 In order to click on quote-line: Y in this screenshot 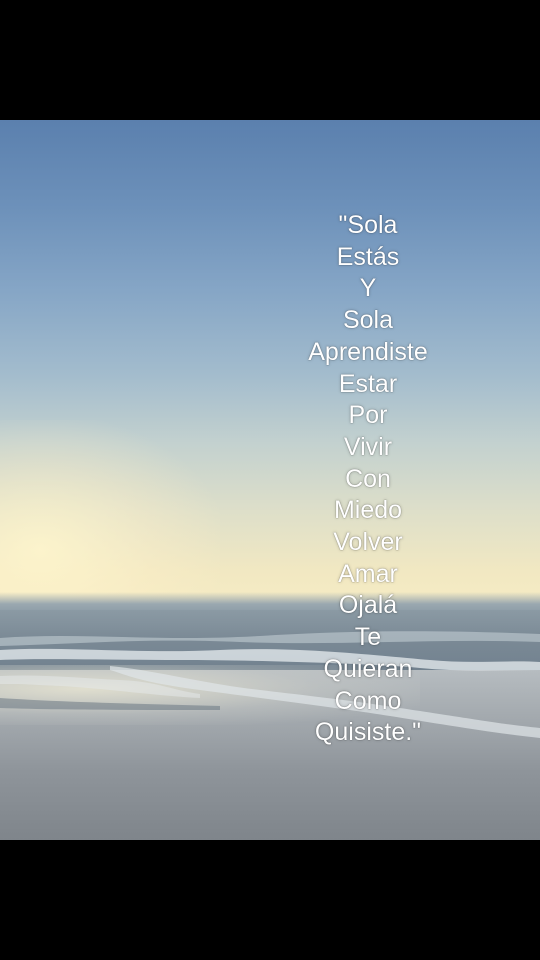, I will do `click(368, 288)`.